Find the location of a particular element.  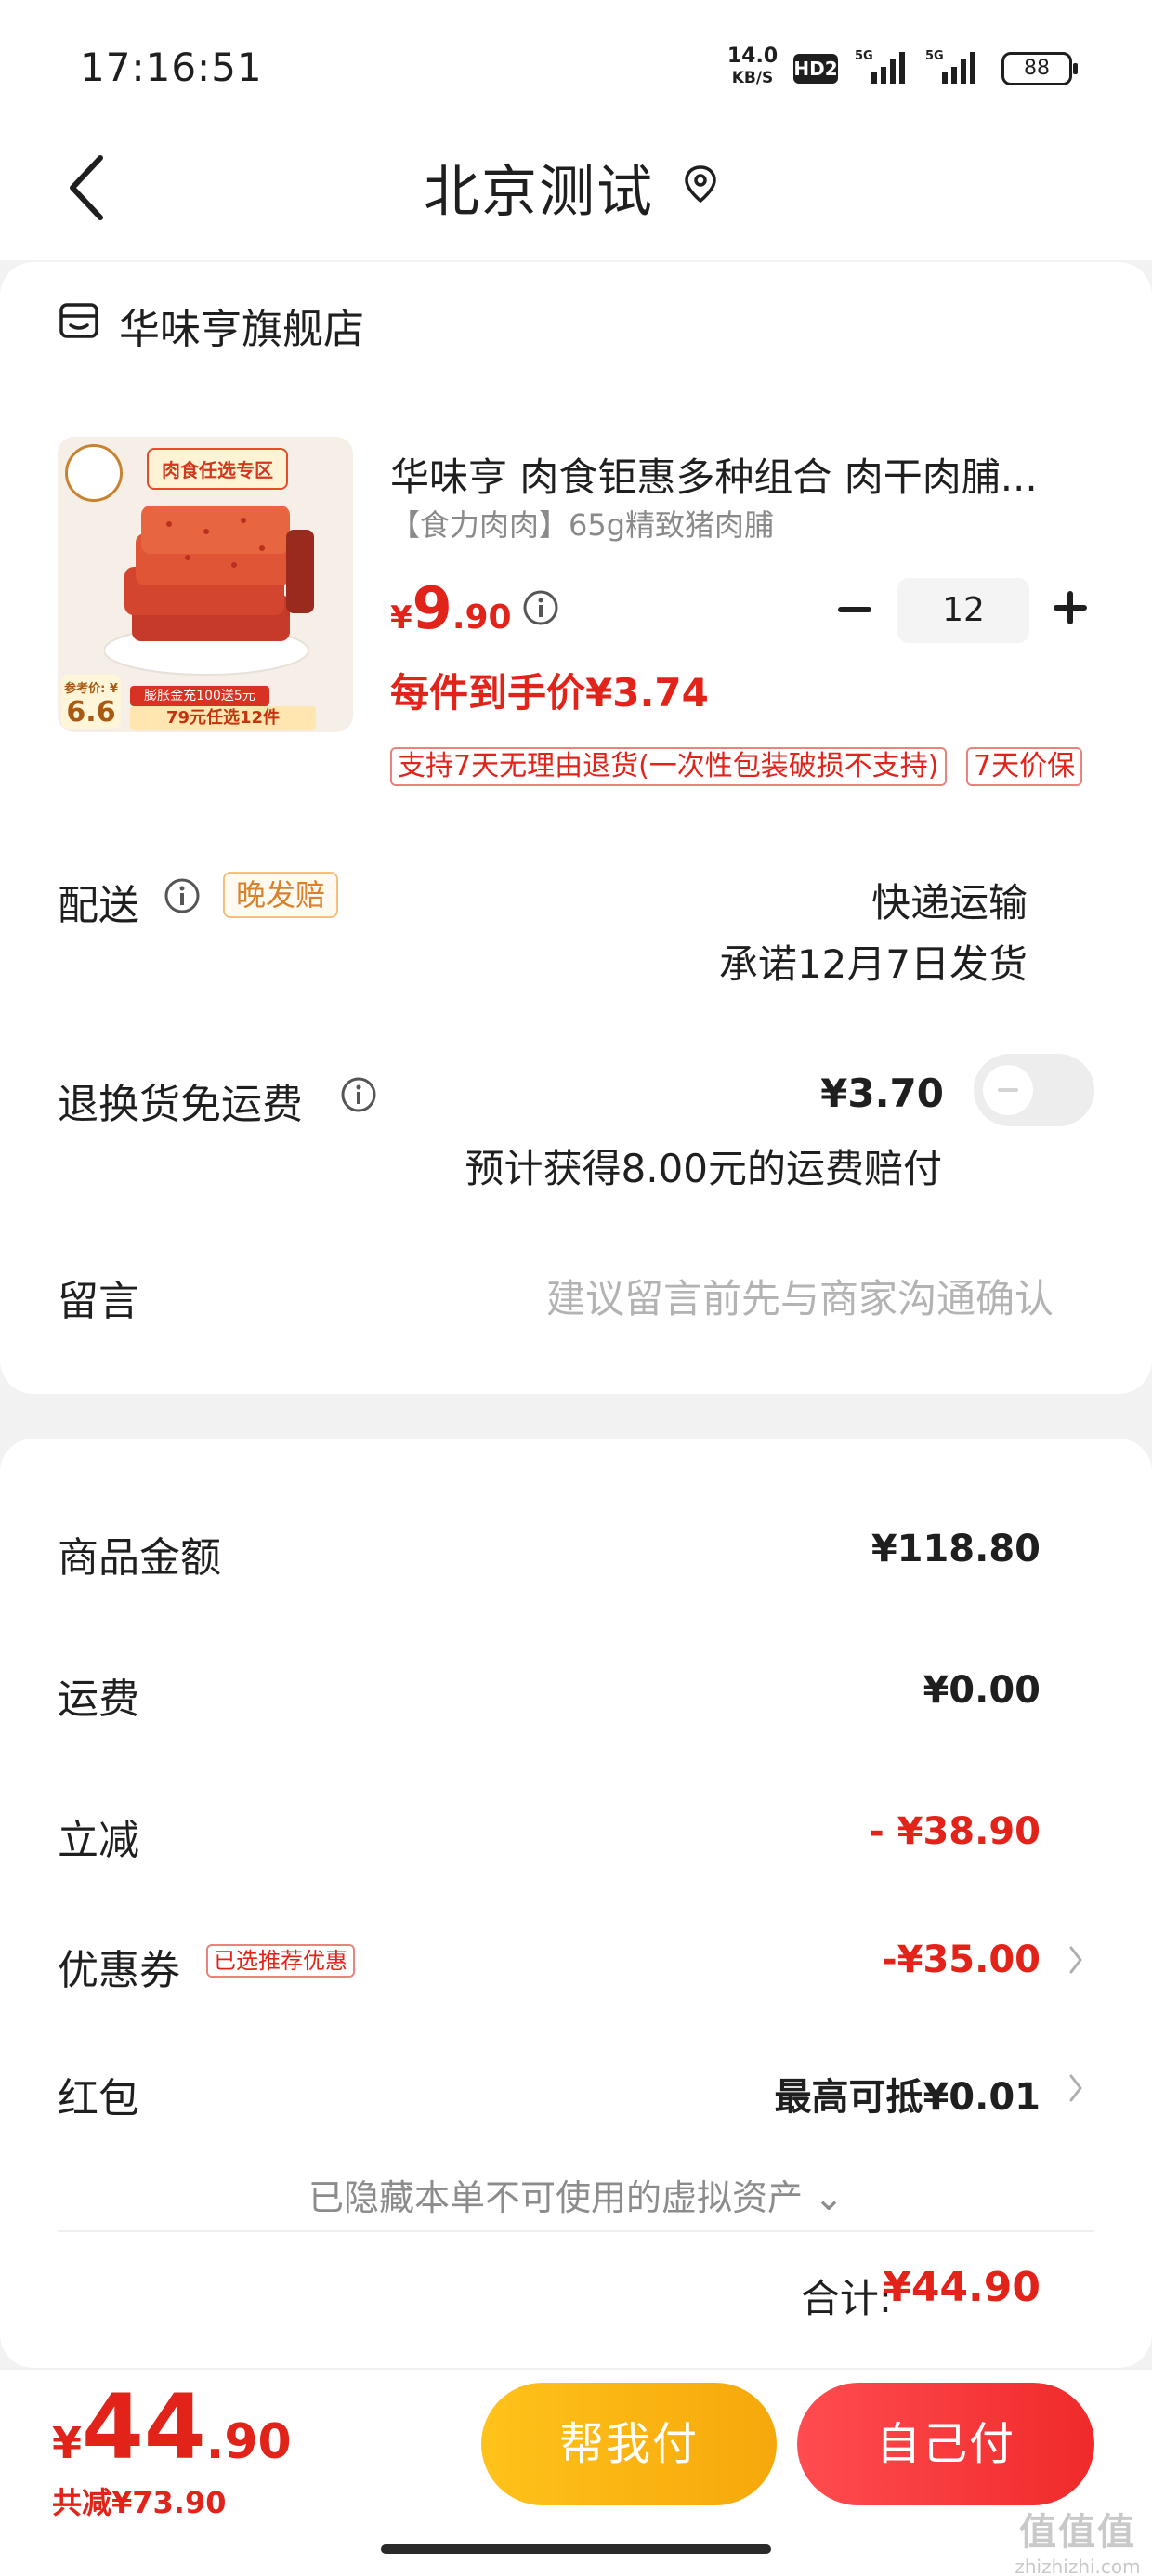

watermark-text: 值值值 is located at coordinates (1077, 2532).